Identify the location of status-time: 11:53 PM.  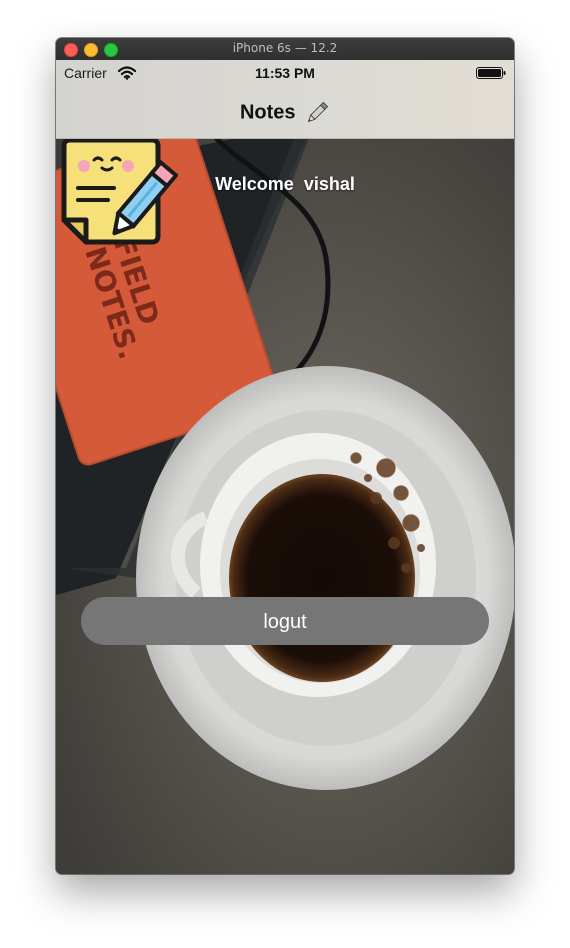
(285, 73).